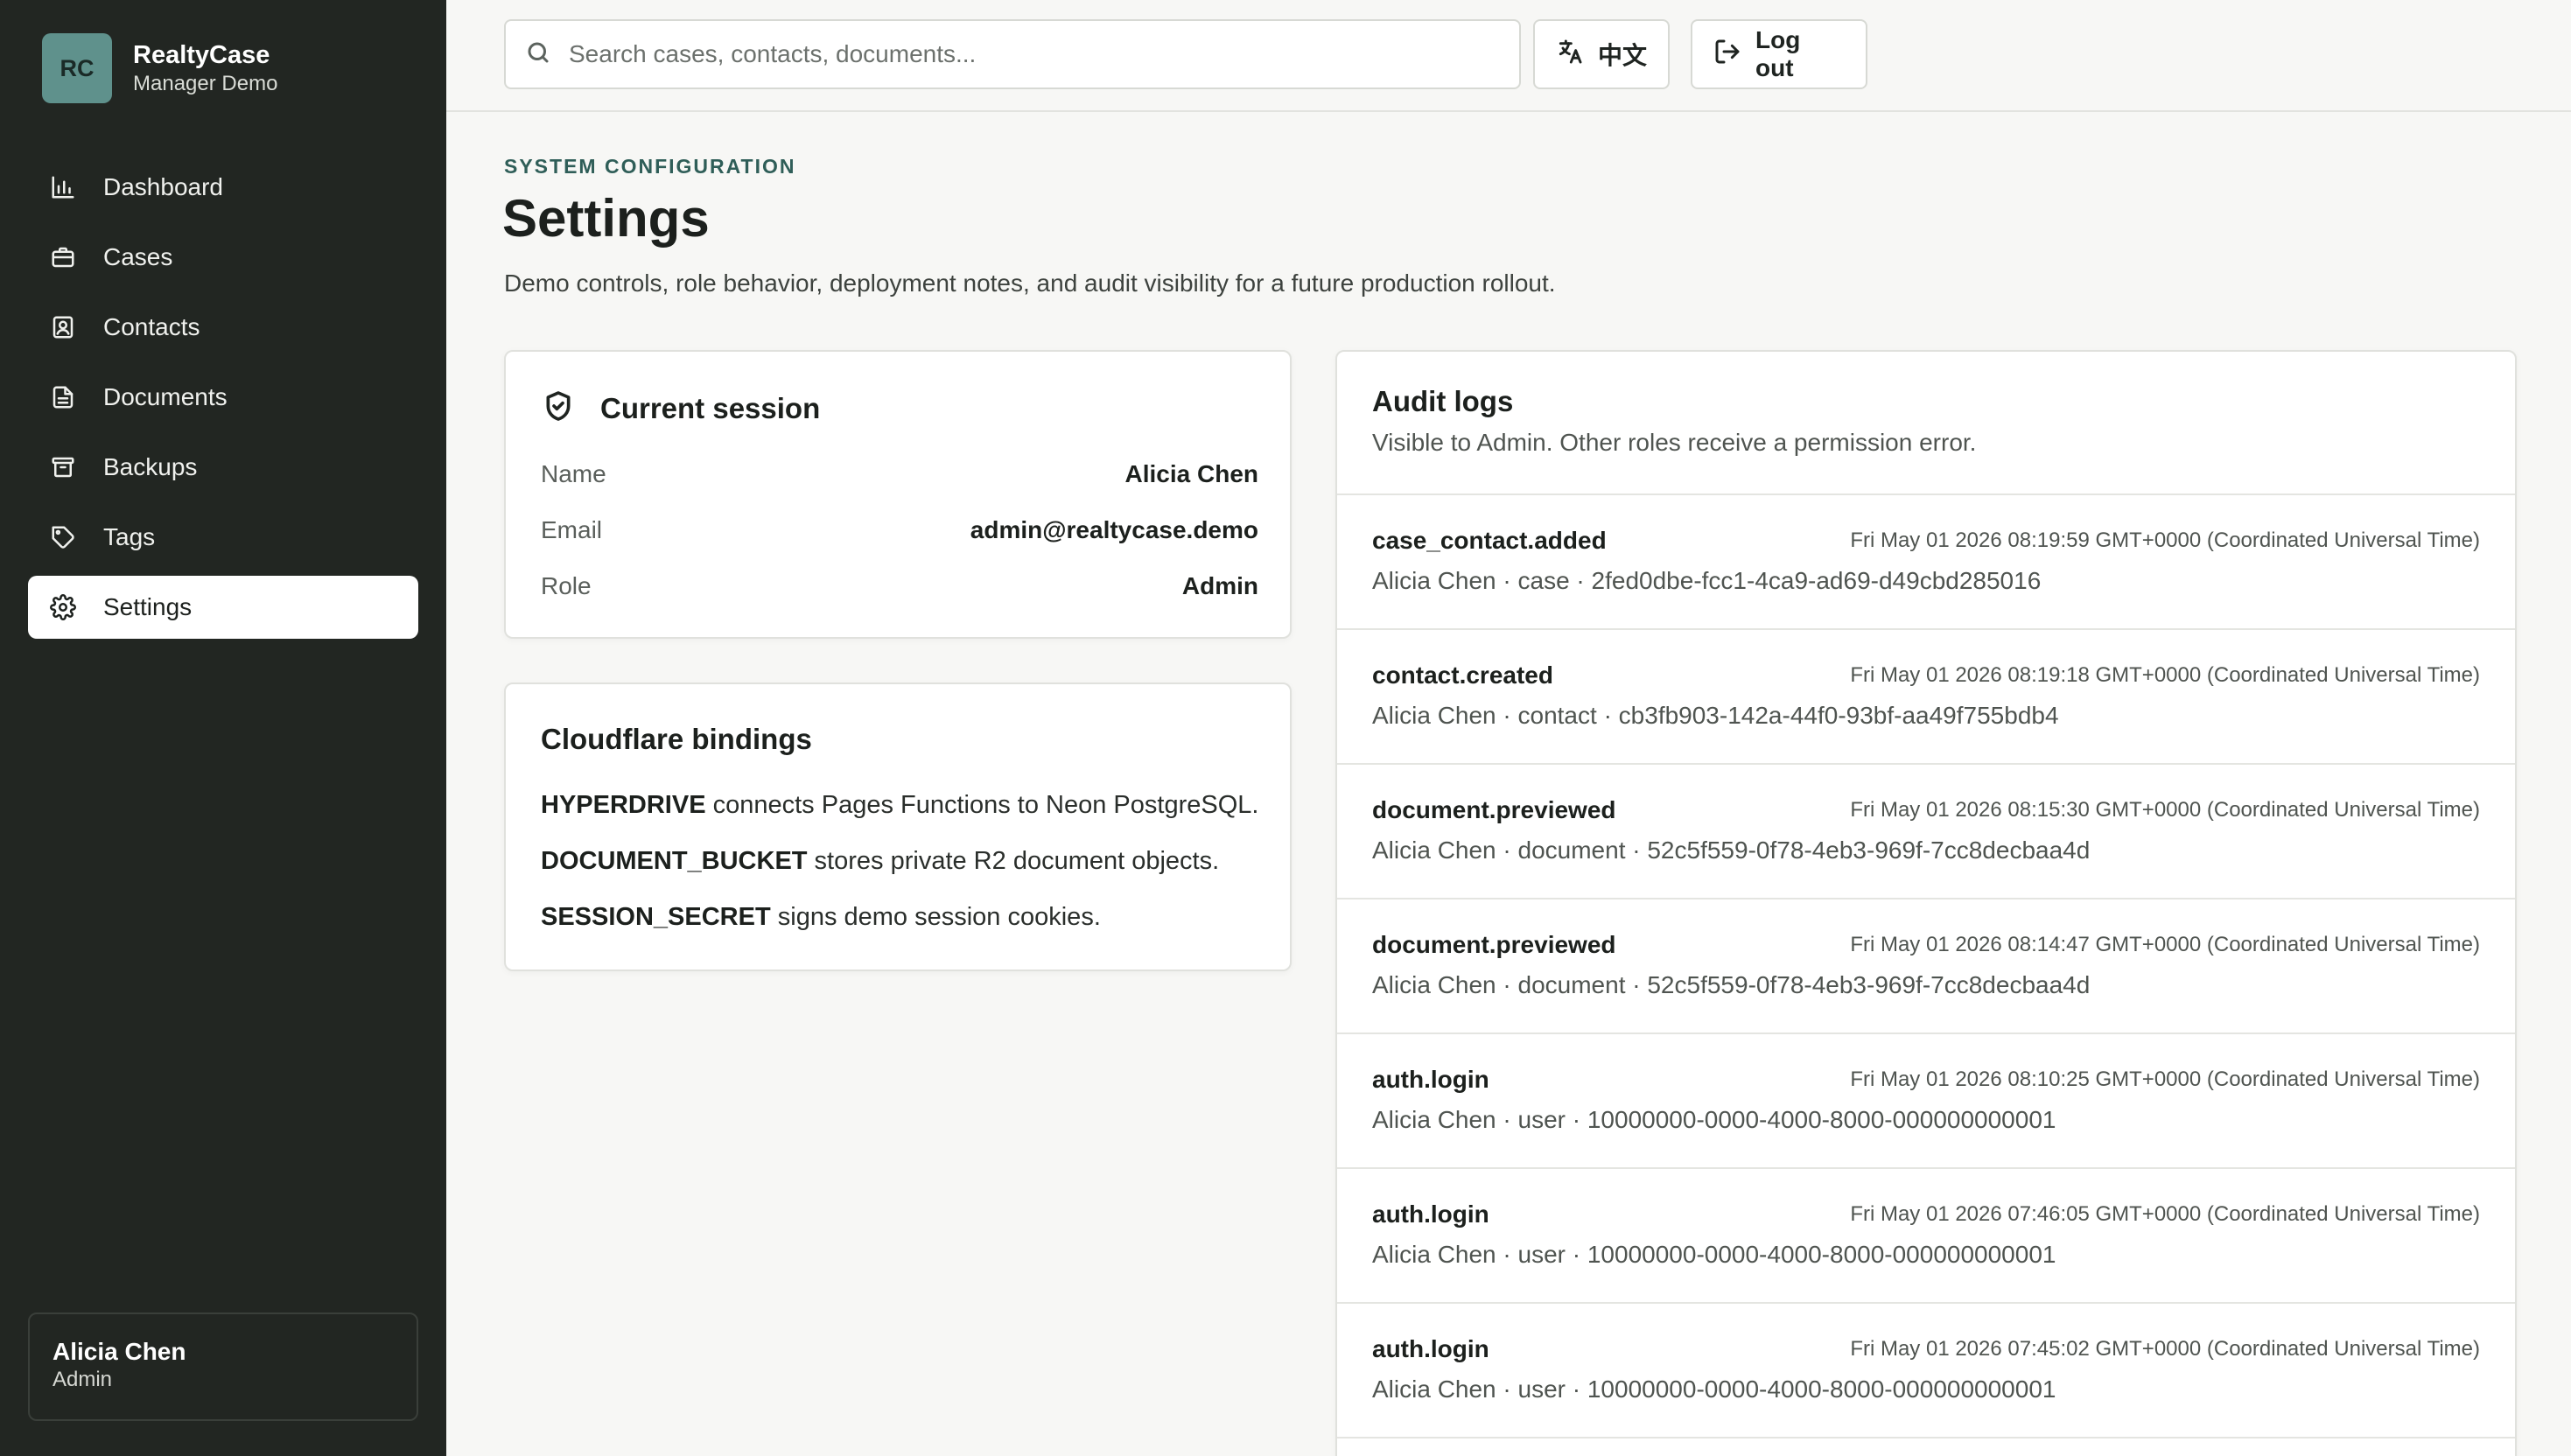 The image size is (2571, 1456). Describe the element at coordinates (935, 917) in the screenshot. I see `binding-text: signs demo session cookies.` at that location.